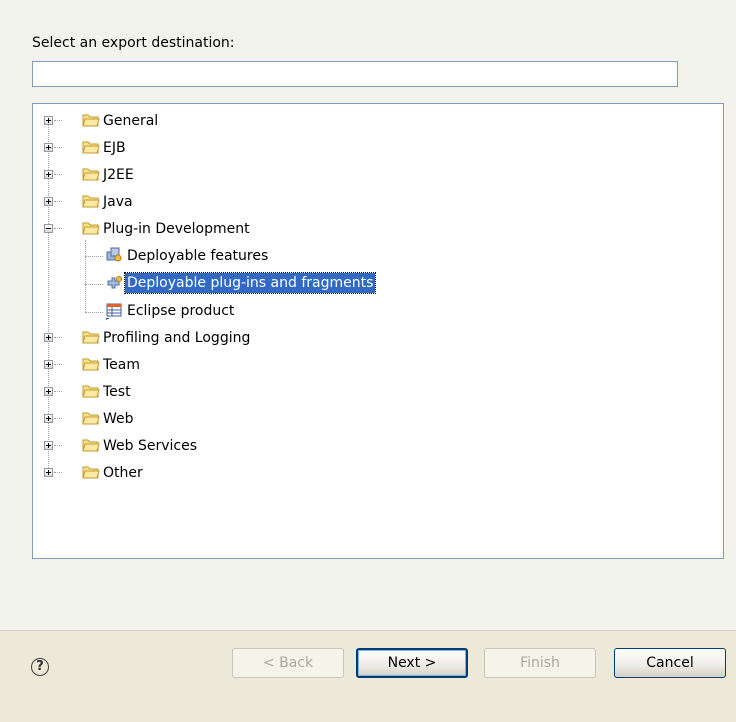 Image resolution: width=736 pixels, height=722 pixels. Describe the element at coordinates (48, 445) in the screenshot. I see `expand-toggle-web-services` at that location.